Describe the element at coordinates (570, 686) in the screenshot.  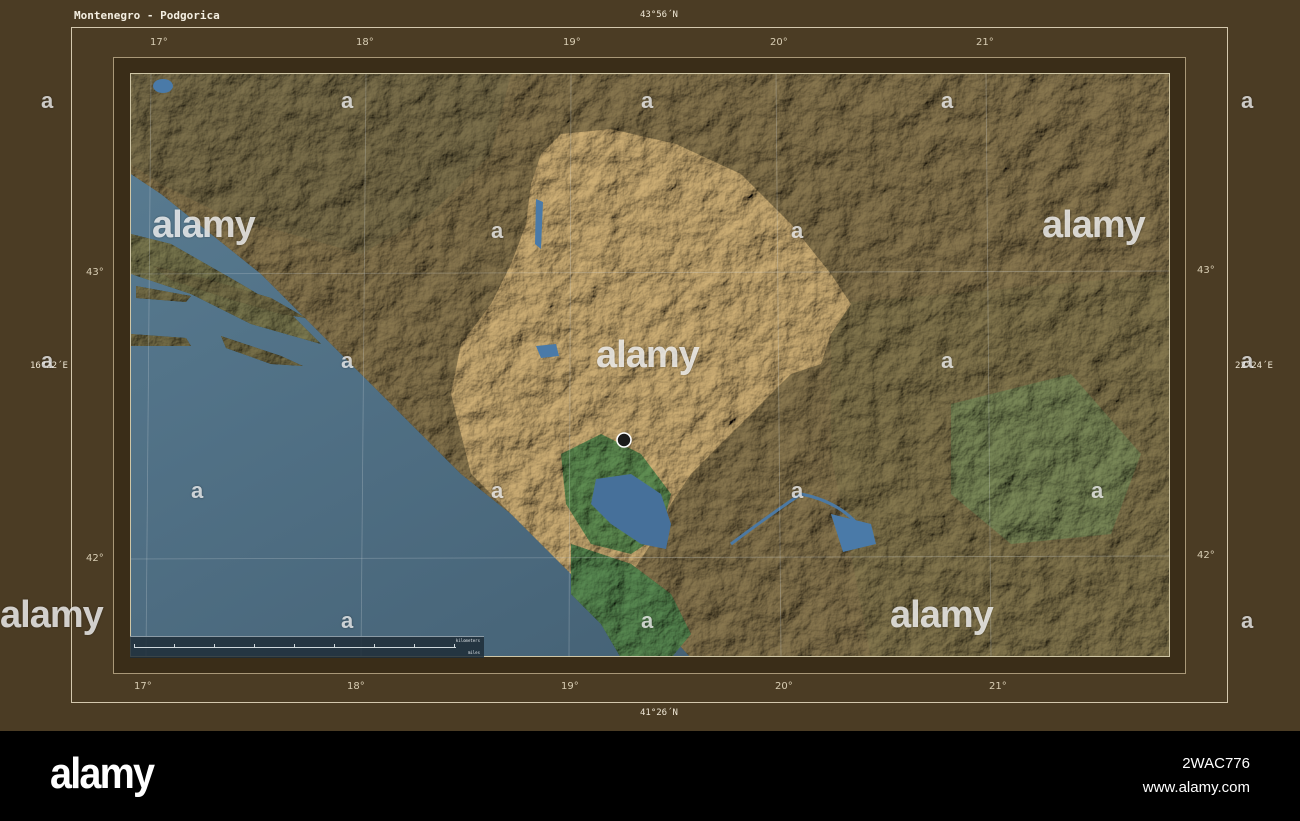
I see `bottom-lon-label: 19°` at that location.